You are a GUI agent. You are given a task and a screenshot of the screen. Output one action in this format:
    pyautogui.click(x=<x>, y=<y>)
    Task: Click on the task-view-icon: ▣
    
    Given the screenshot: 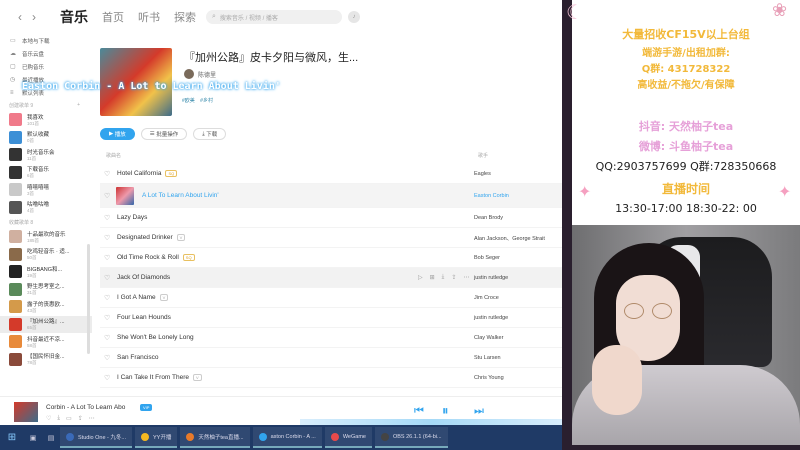 What is the action you would take?
    pyautogui.click(x=33, y=438)
    